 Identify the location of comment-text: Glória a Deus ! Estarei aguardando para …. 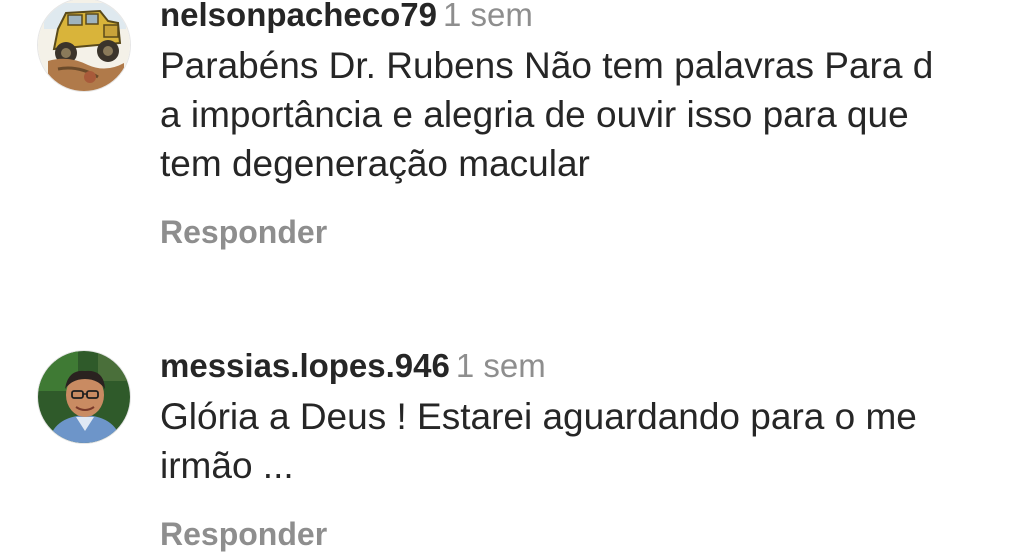
(538, 441).